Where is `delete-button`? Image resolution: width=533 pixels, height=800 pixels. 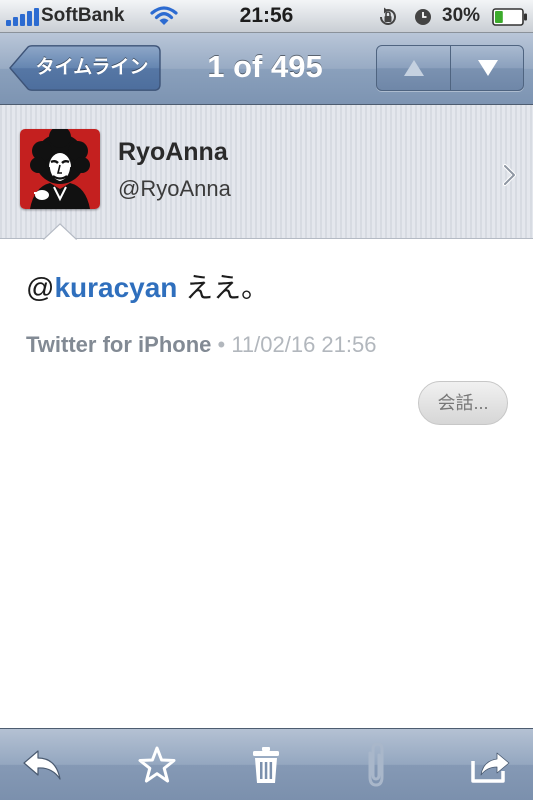 delete-button is located at coordinates (266, 765).